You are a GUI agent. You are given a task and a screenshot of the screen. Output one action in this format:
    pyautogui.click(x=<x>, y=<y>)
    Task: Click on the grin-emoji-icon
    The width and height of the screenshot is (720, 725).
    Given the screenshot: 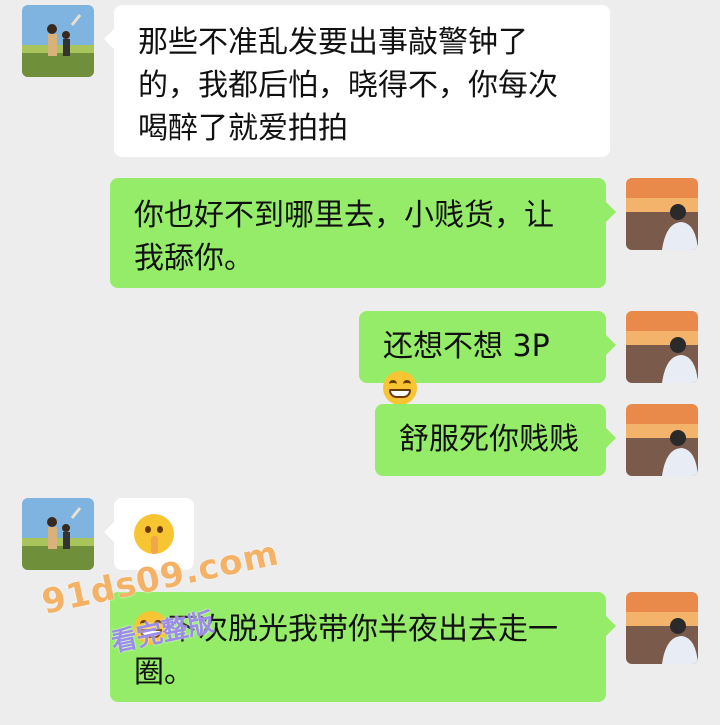 What is the action you would take?
    pyautogui.click(x=400, y=388)
    